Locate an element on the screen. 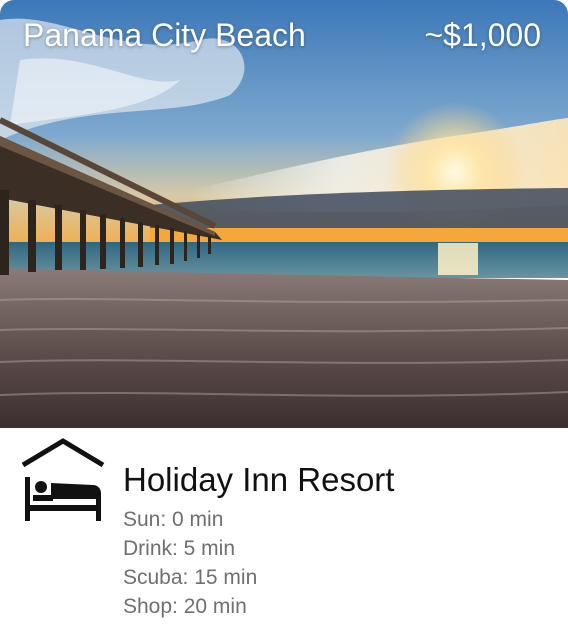 The width and height of the screenshot is (568, 640). distance-shop: Shop: 20 min is located at coordinates (185, 606).